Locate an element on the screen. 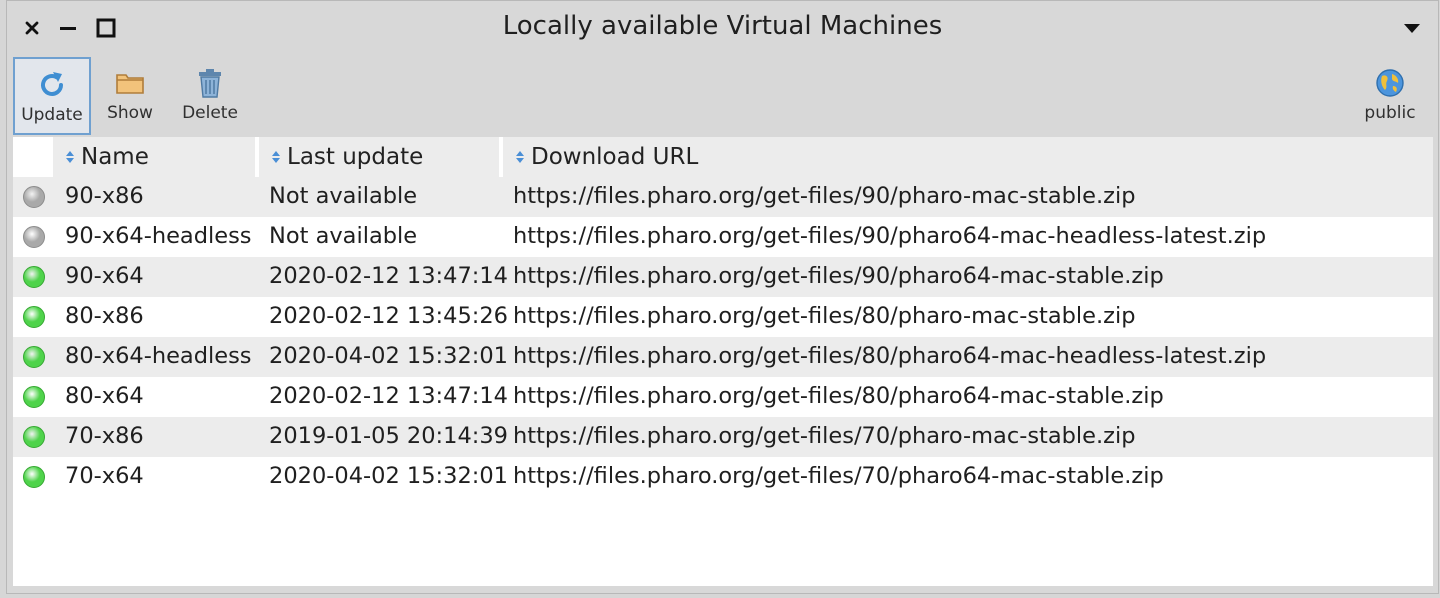 This screenshot has width=1440, height=598. table-header: Name Last update Download URL is located at coordinates (723, 157).